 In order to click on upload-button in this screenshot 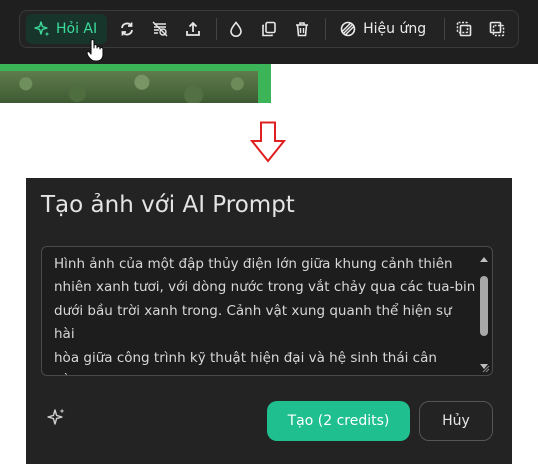, I will do `click(193, 29)`.